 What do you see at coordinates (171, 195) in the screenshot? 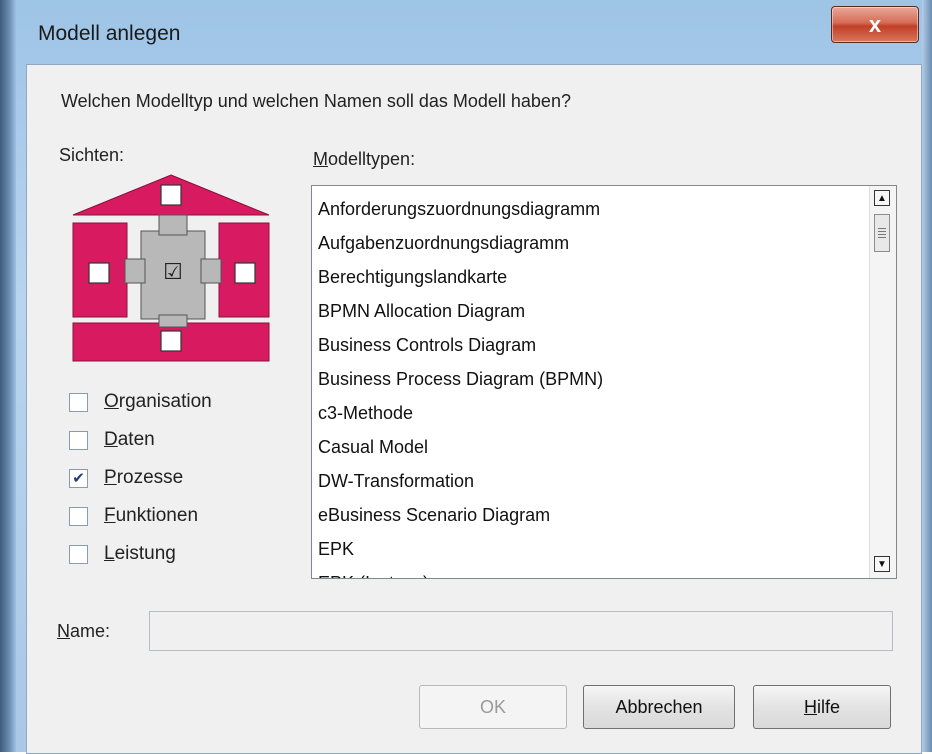
I see `house-box-top` at bounding box center [171, 195].